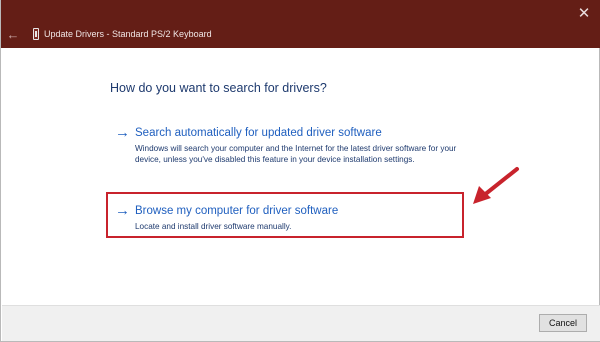  What do you see at coordinates (301, 323) in the screenshot?
I see `dialog-footer: Cancel` at bounding box center [301, 323].